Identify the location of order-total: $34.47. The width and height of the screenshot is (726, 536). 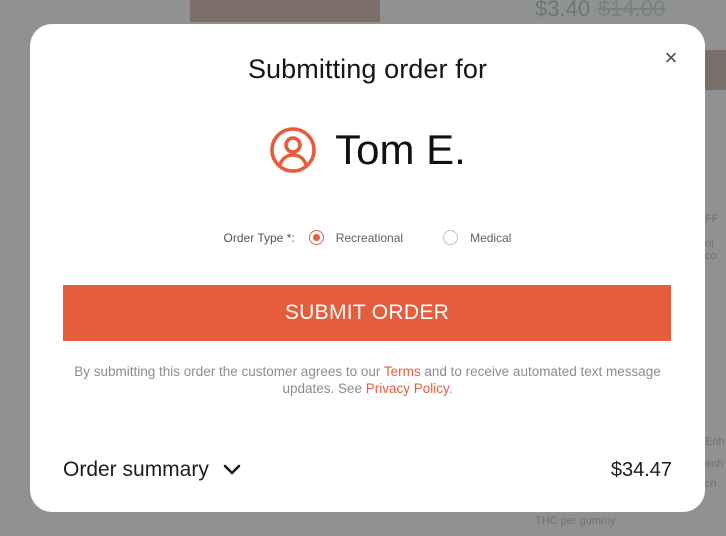
(641, 469).